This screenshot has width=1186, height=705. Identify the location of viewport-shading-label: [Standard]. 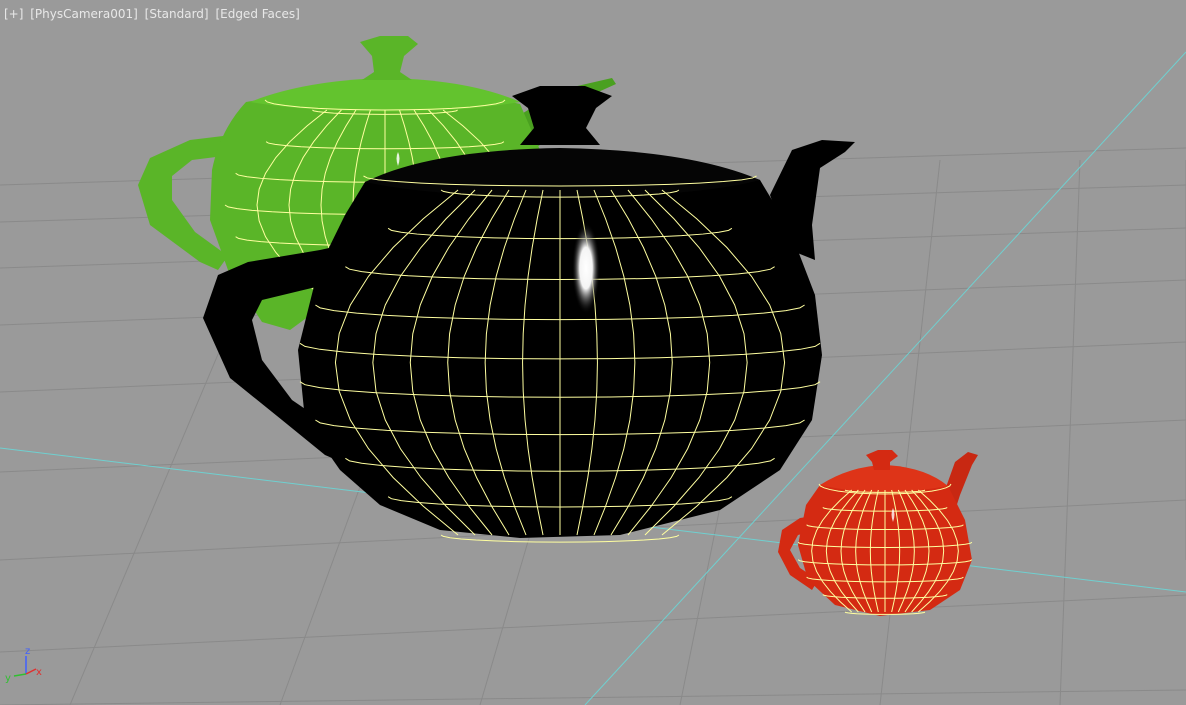
(177, 14).